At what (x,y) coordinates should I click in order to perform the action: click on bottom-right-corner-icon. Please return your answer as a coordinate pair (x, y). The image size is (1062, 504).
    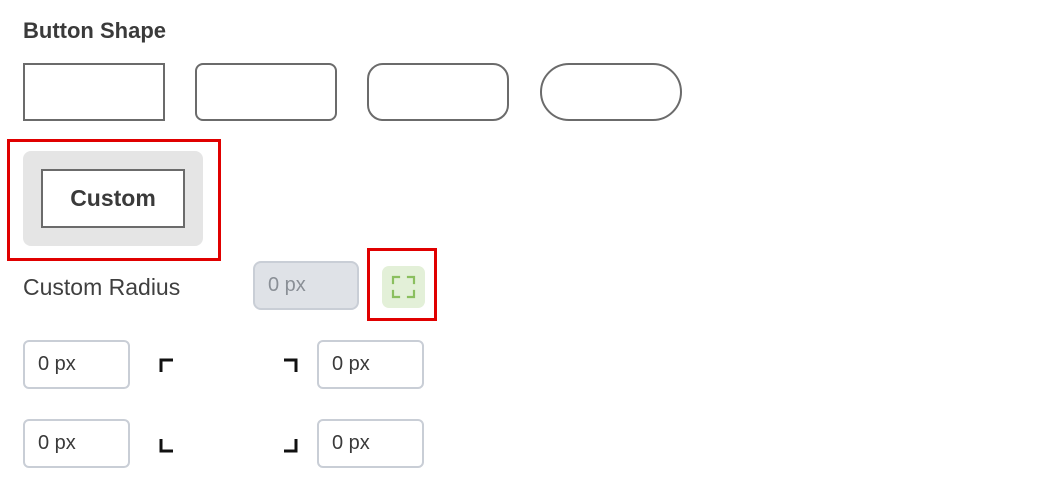
    Looking at the image, I should click on (291, 446).